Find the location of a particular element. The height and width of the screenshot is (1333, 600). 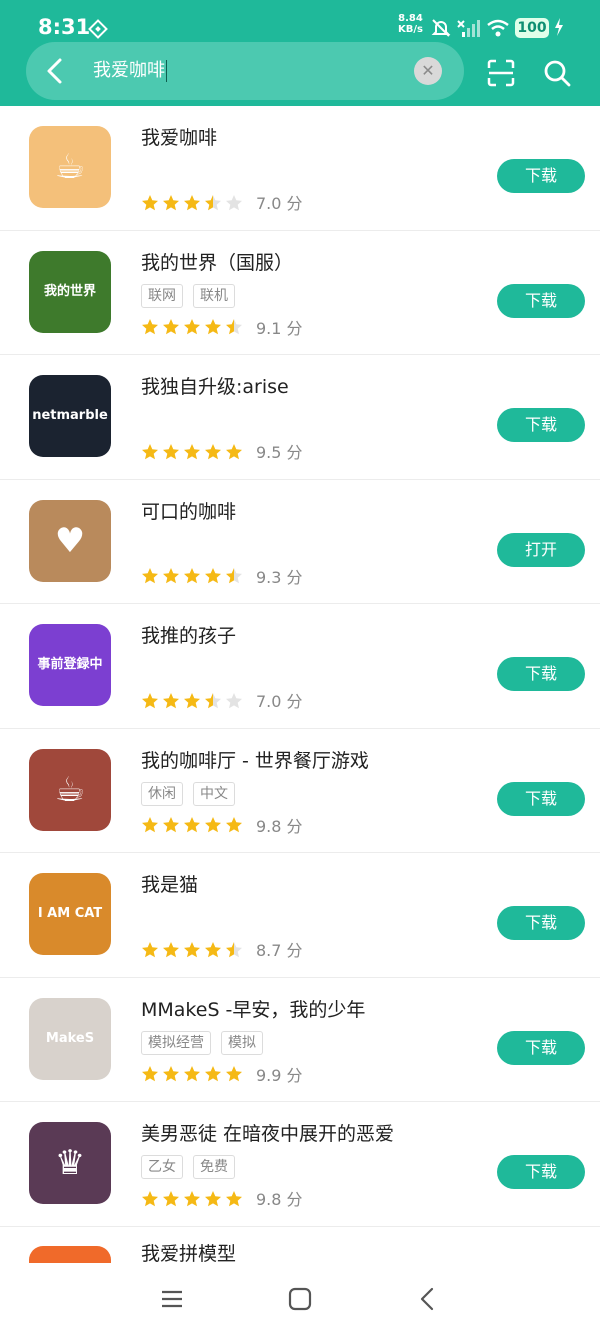

app-rating: 8.7 分 is located at coordinates (222, 948).